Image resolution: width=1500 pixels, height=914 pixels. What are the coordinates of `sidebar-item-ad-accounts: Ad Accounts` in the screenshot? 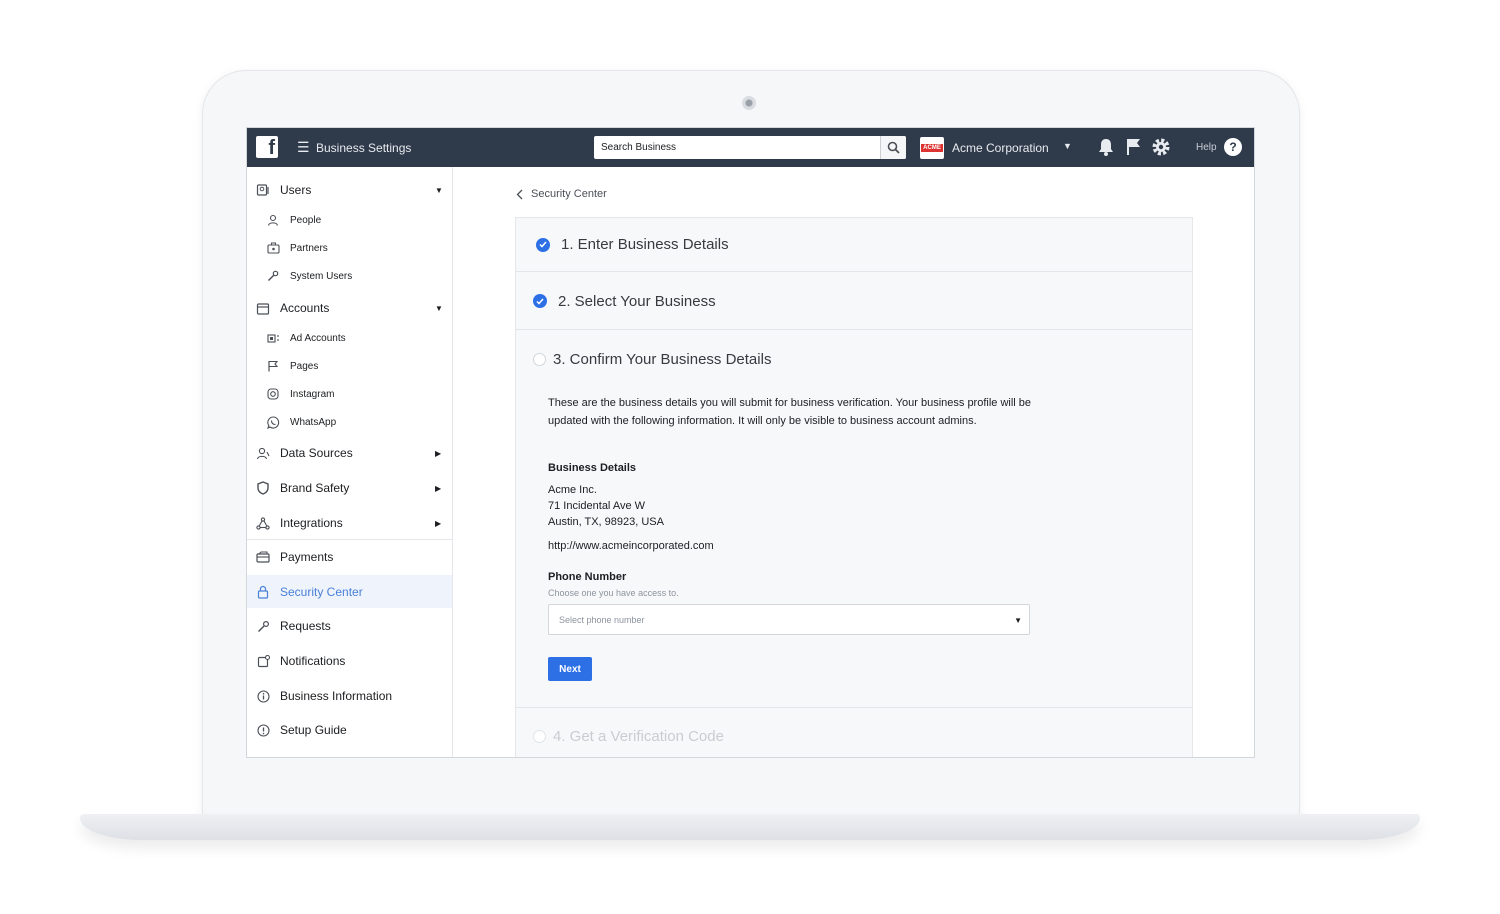 It's located at (349, 338).